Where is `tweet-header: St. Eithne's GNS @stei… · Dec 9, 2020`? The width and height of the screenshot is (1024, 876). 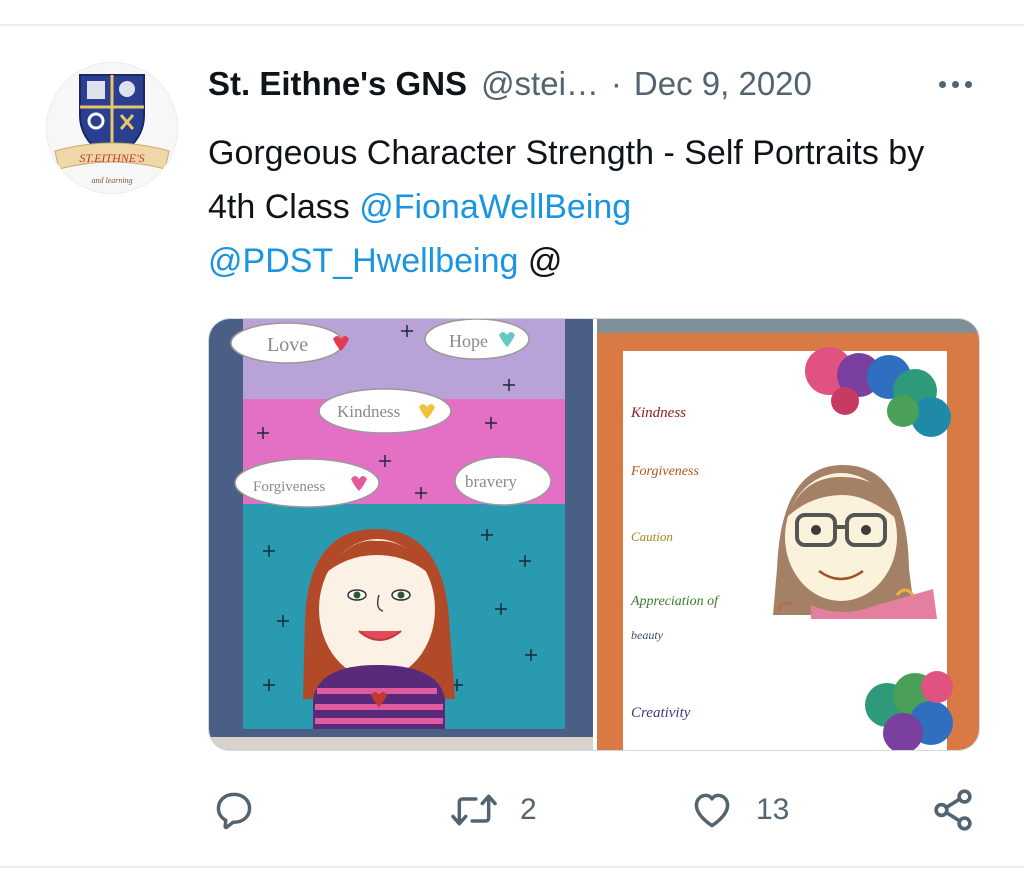
tweet-header: St. Eithne's GNS @stei… · Dec 9, 2020 is located at coordinates (510, 84).